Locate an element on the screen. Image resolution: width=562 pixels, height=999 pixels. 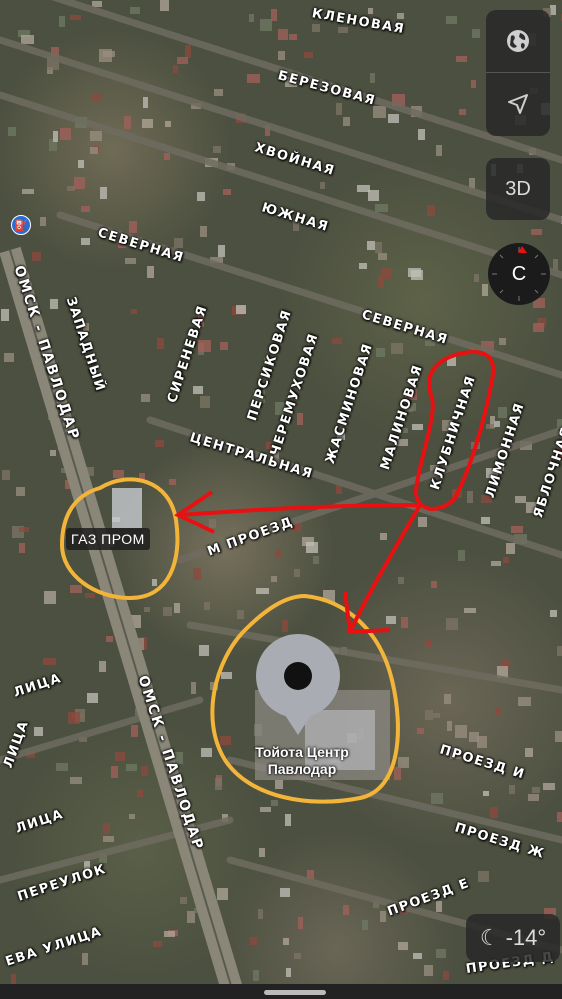
compass-north-label: С is located at coordinates (519, 273).